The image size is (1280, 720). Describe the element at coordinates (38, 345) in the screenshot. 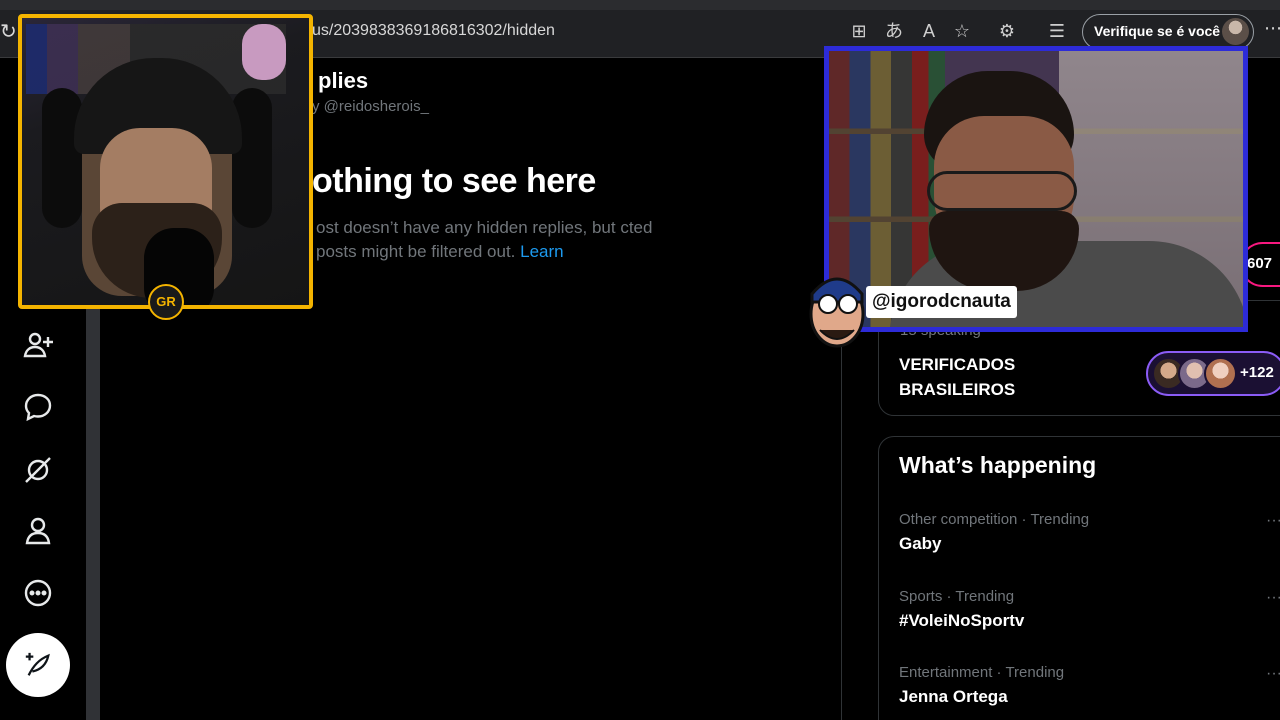

I see `follow-icon` at that location.